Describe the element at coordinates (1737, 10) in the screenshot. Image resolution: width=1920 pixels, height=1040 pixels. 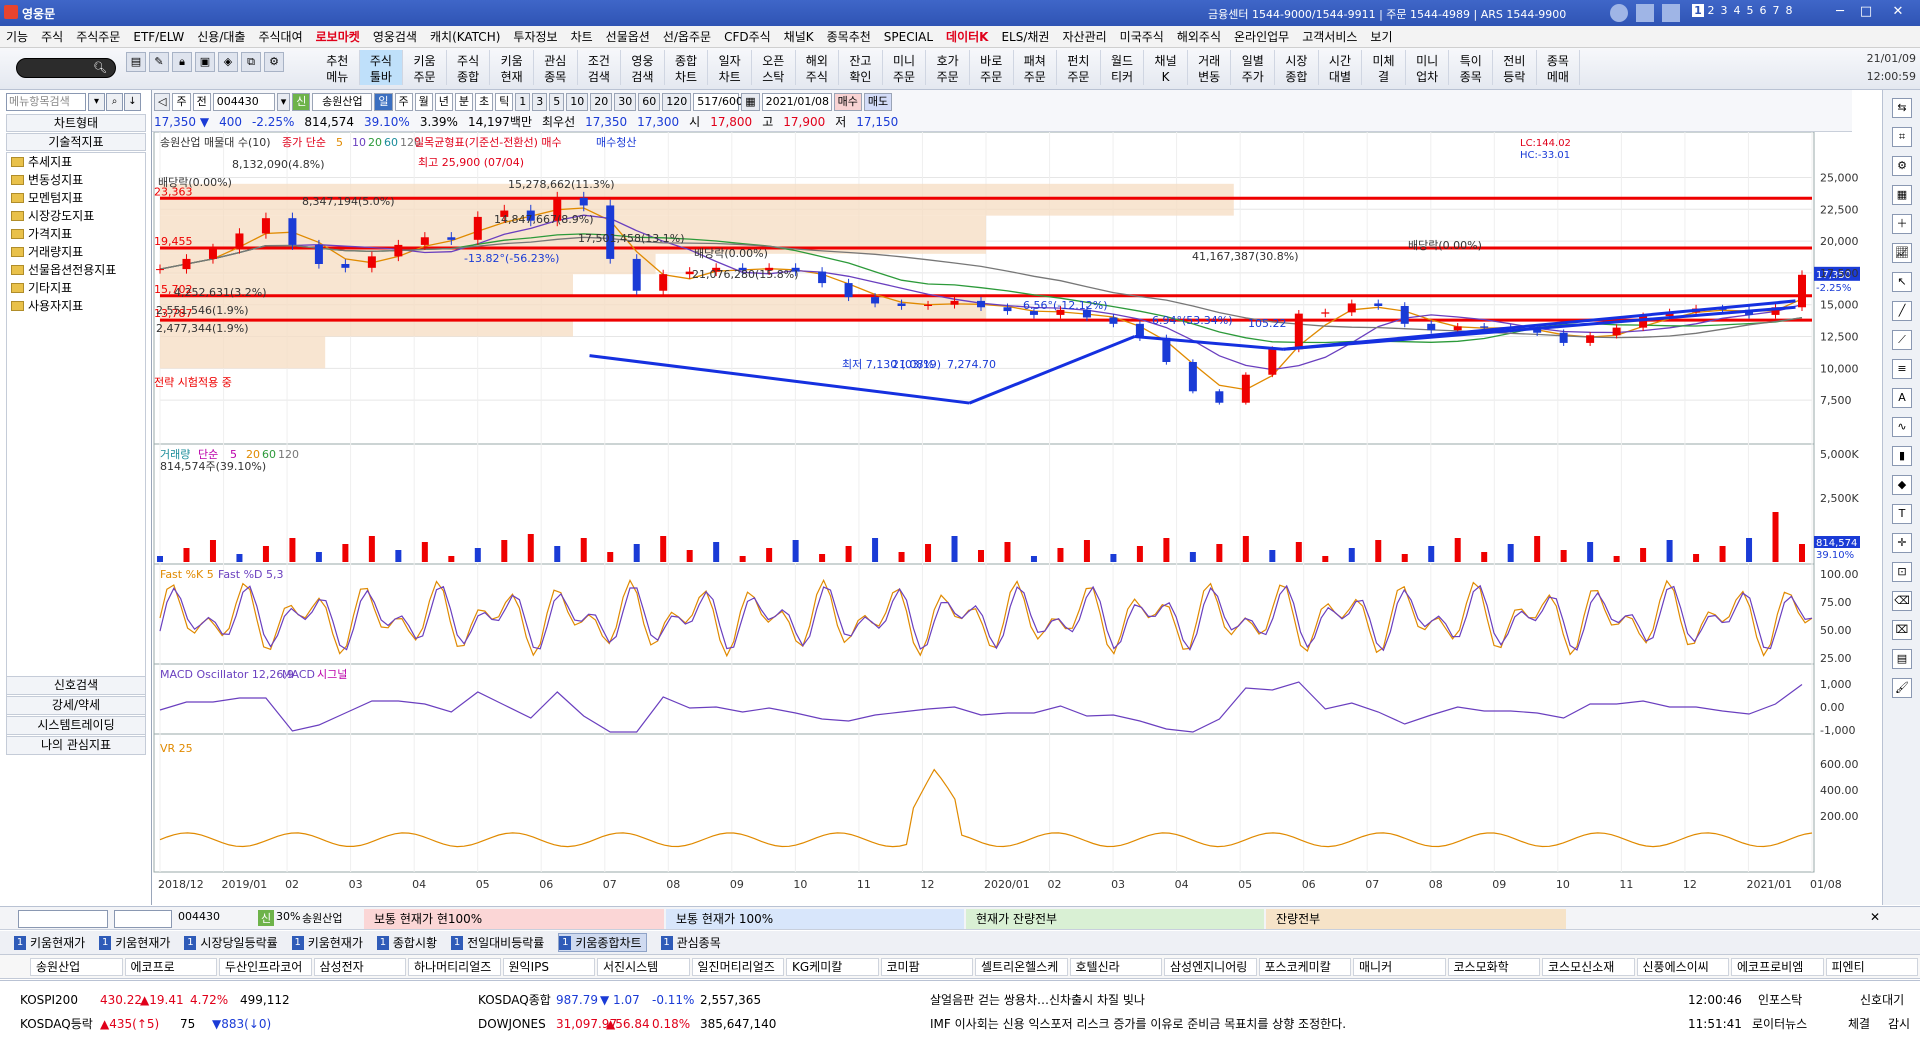
I see `workspace-tab-4: 4` at that location.